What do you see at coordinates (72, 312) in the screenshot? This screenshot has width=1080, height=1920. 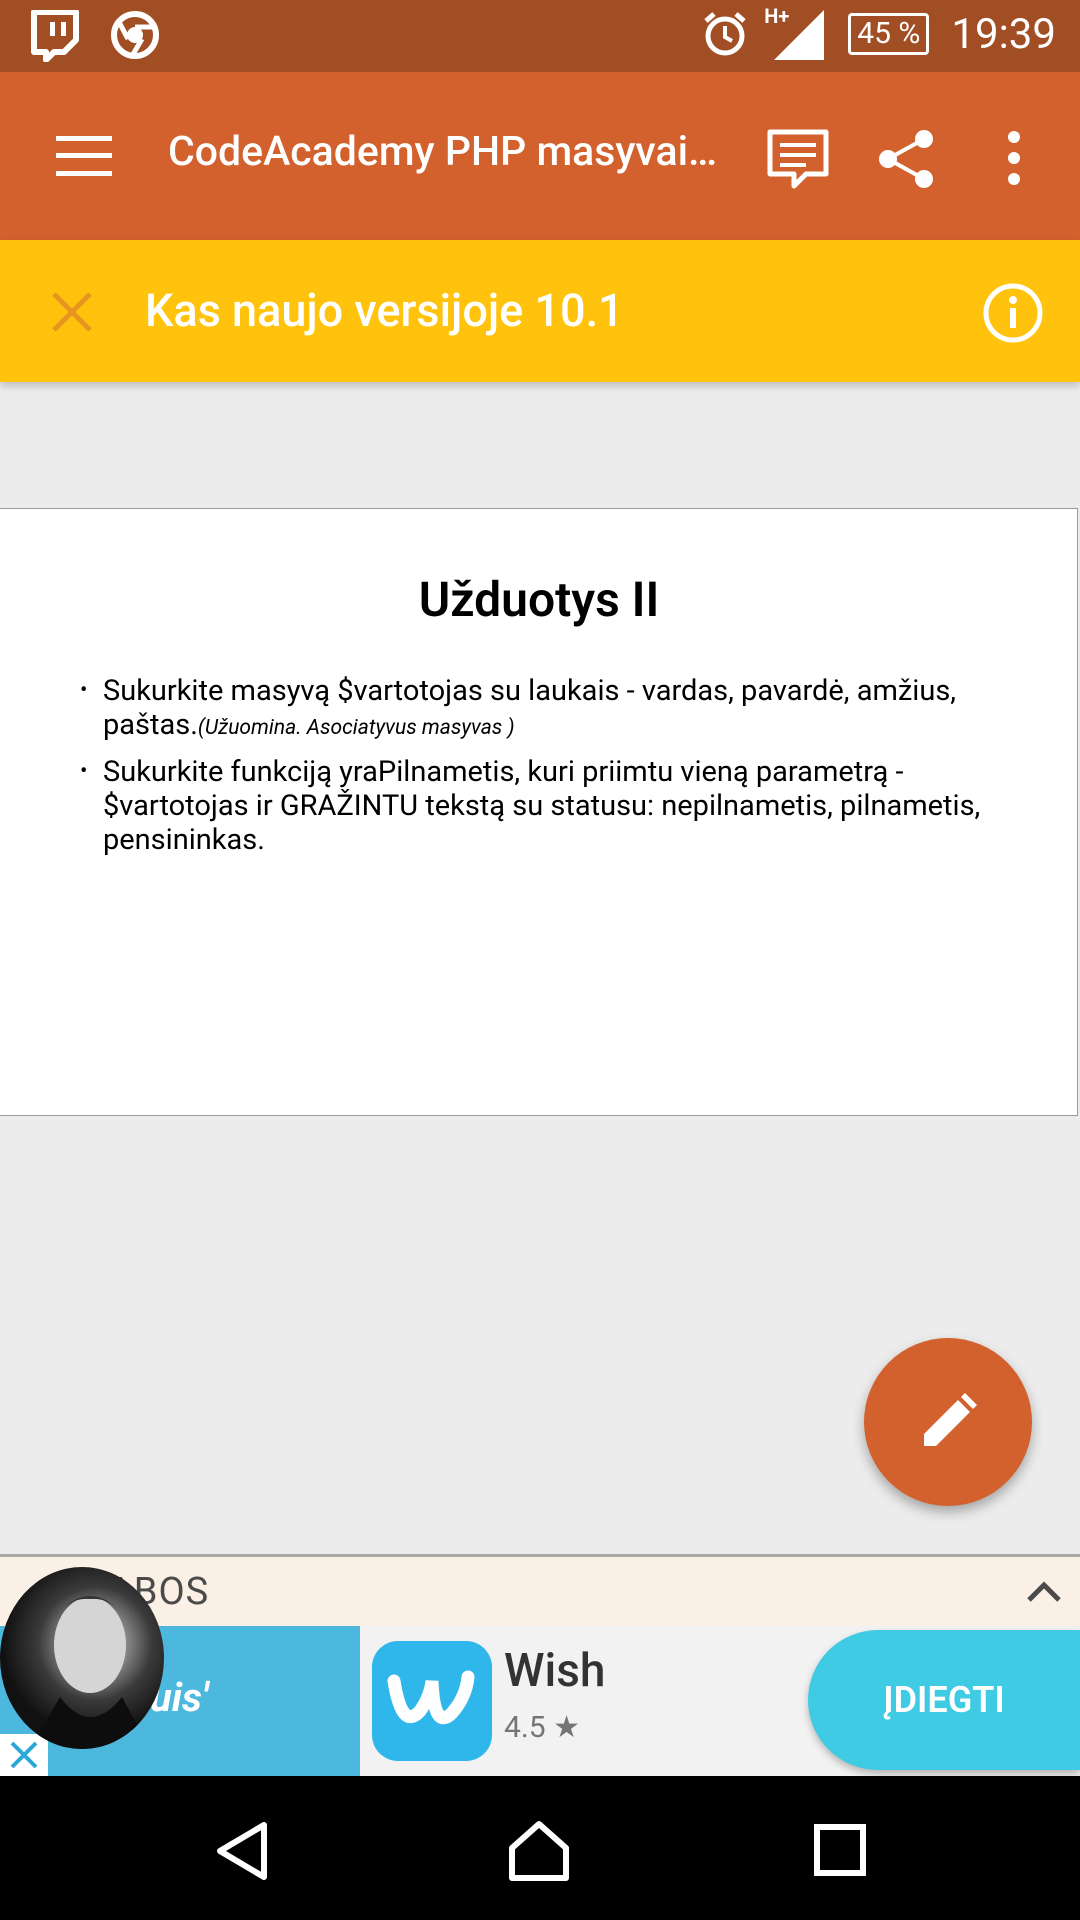 I see `close-icon` at bounding box center [72, 312].